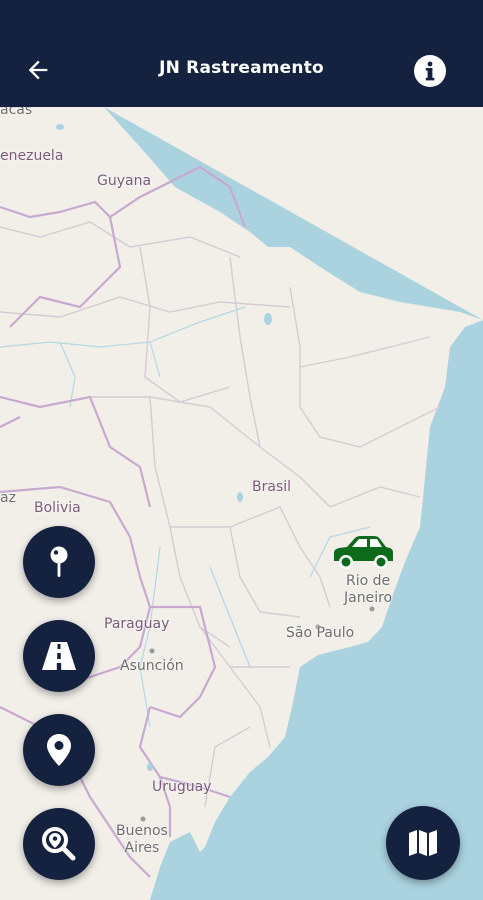 The image size is (483, 900). Describe the element at coordinates (320, 633) in the screenshot. I see `map-label-sao-paulo: São Paulo` at that location.